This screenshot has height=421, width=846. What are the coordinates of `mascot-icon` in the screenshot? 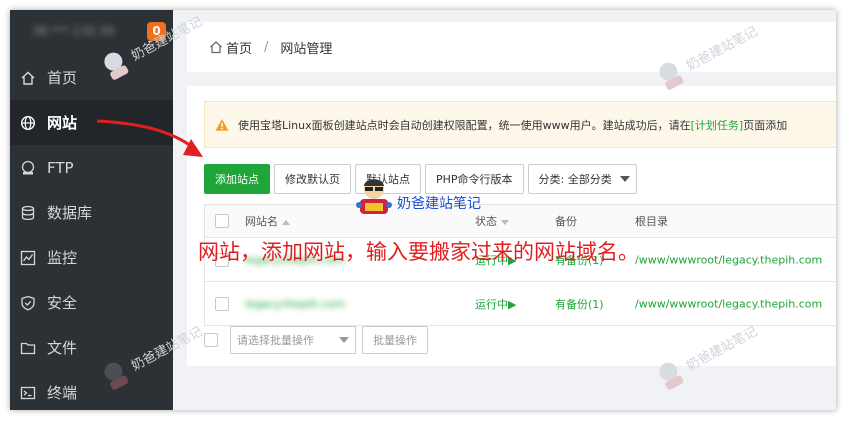 It's located at (374, 196).